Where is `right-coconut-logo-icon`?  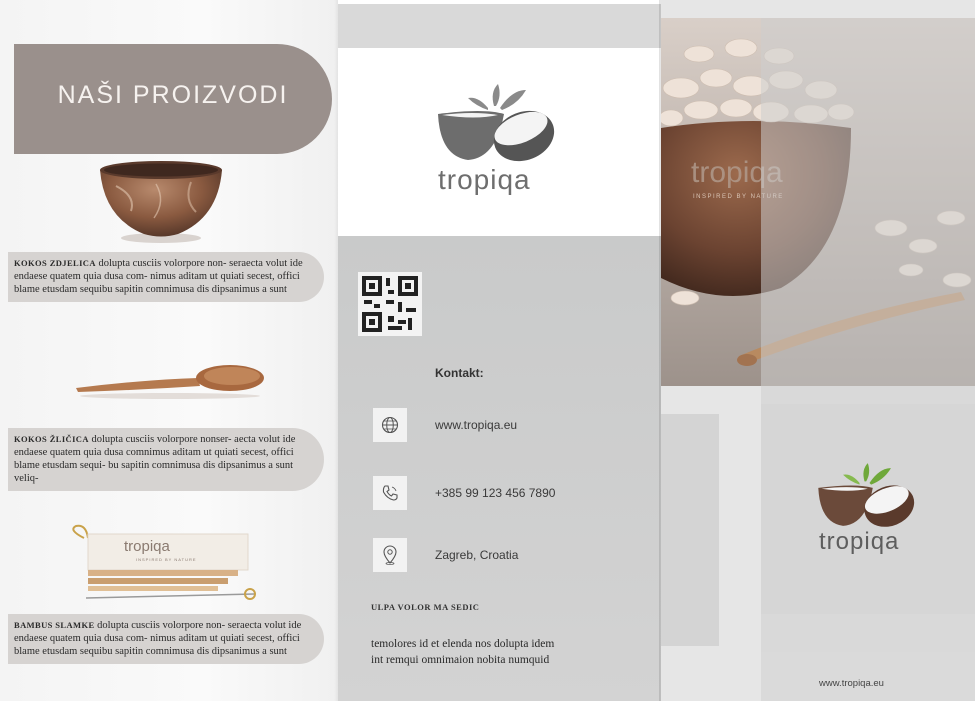
right-coconut-logo-icon is located at coordinates (866, 495).